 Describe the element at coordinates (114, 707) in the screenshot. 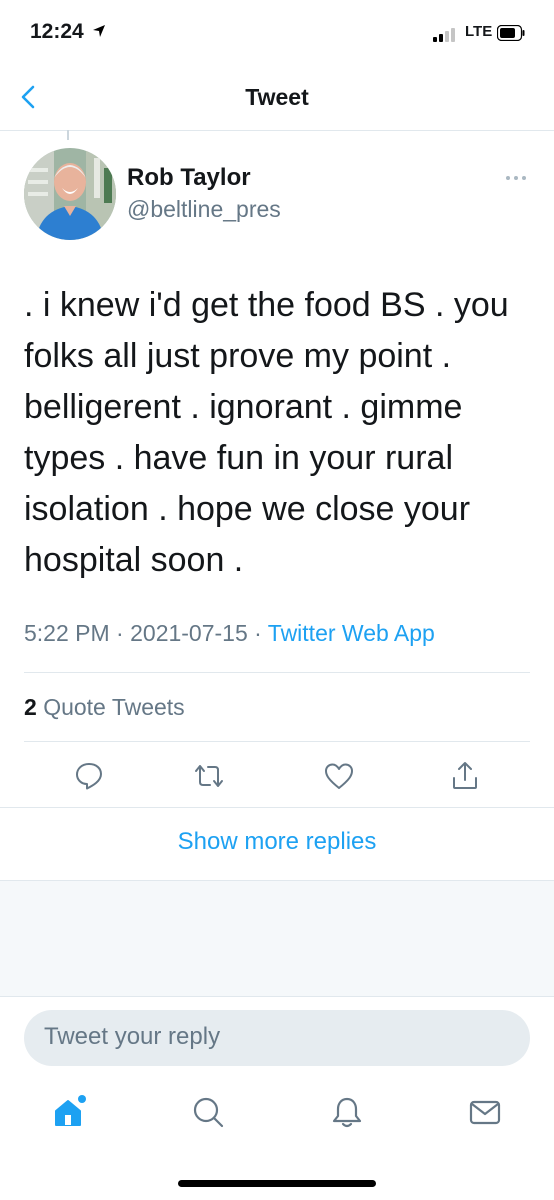

I see `quote-label: Quote Tweets` at that location.